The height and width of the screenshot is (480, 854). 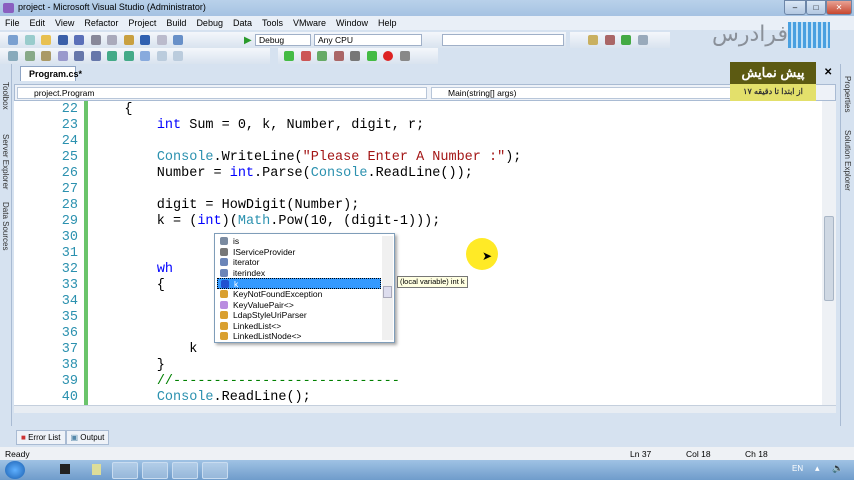 I want to click on cmd-taskbar-icon, so click(x=65, y=469).